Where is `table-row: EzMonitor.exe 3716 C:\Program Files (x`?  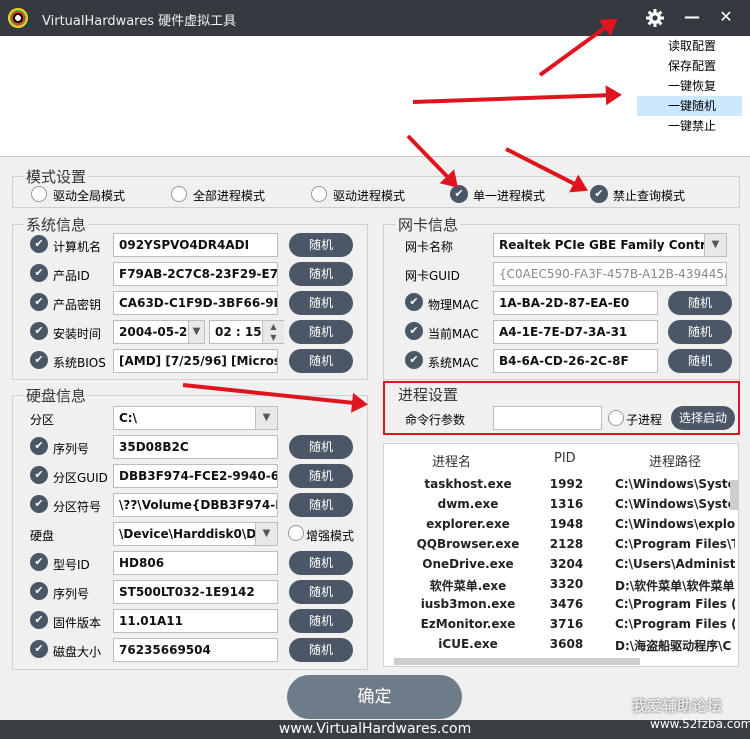 table-row: EzMonitor.exe 3716 C:\Program Files (x is located at coordinates (559, 624).